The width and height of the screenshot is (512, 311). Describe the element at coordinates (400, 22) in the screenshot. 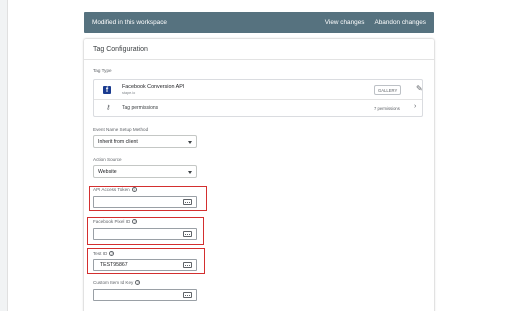

I see `abandon-changes-link: Abandon changes` at that location.